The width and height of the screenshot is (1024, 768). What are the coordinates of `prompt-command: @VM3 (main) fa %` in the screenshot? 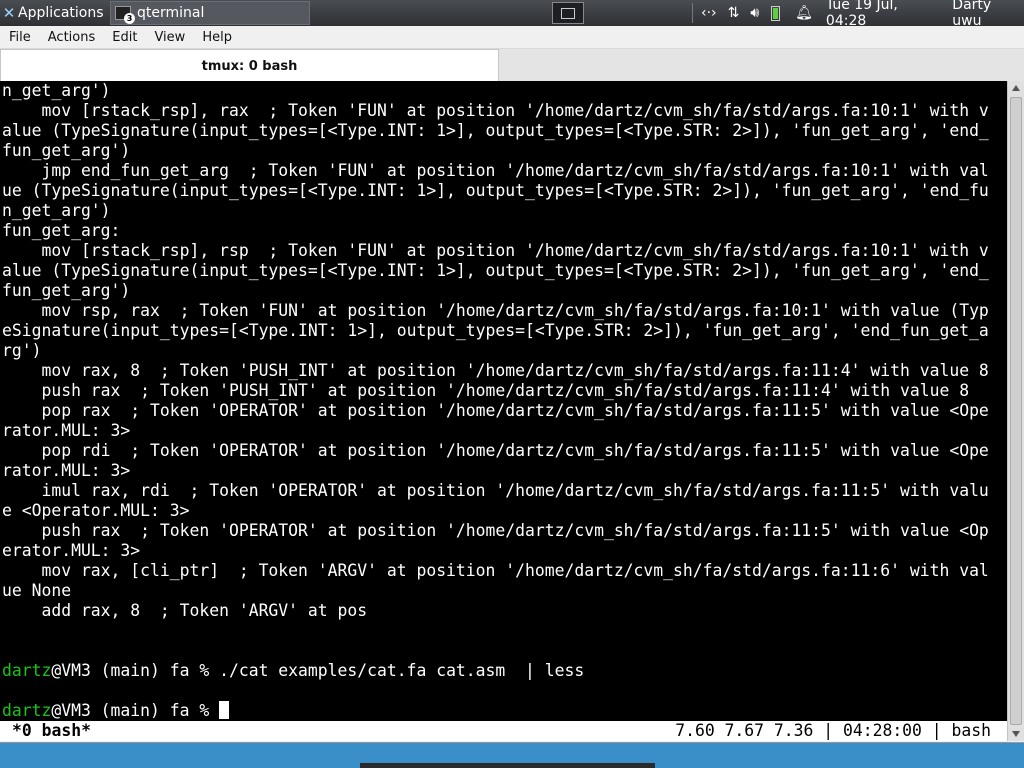 It's located at (135, 710).